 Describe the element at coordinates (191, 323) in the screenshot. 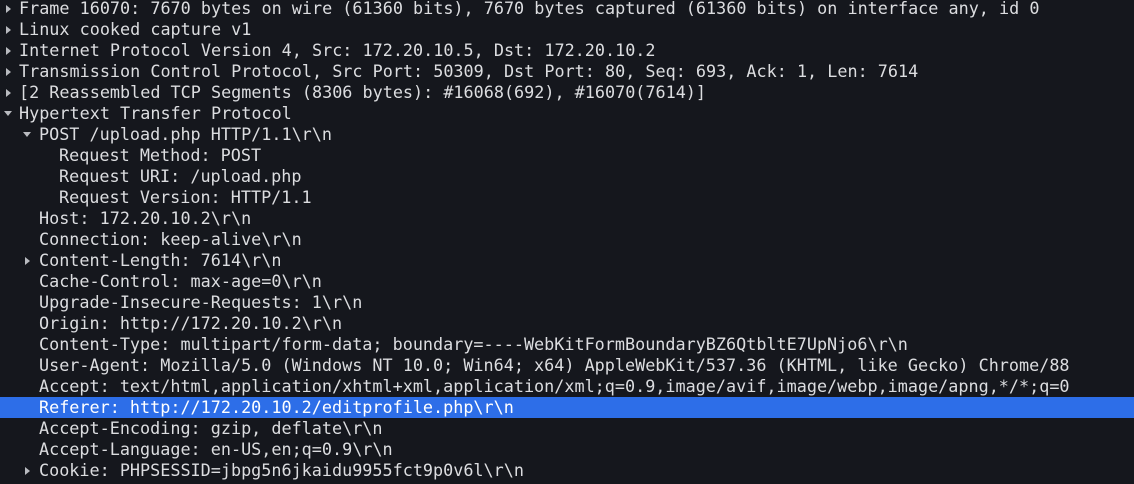

I see `tree-item-label: Origin: http://172.20.10.2\r\n` at that location.